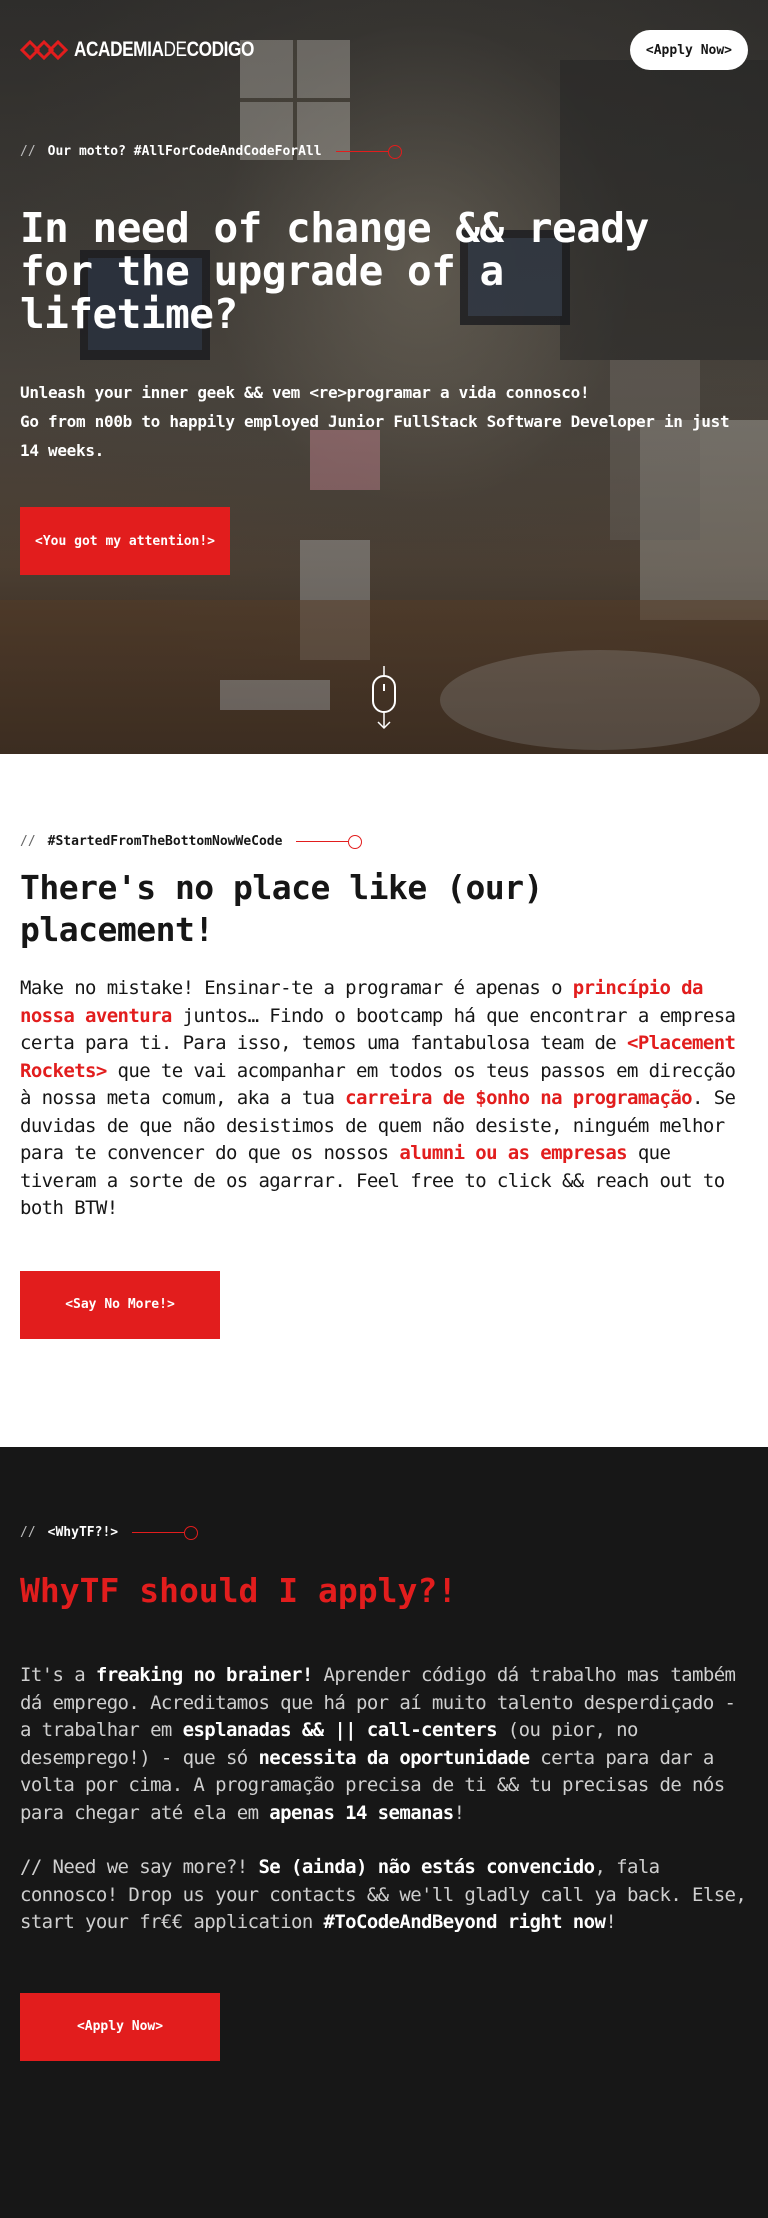 This screenshot has height=2218, width=768. What do you see at coordinates (119, 49) in the screenshot?
I see `brand-word-1: ACADEMIA` at bounding box center [119, 49].